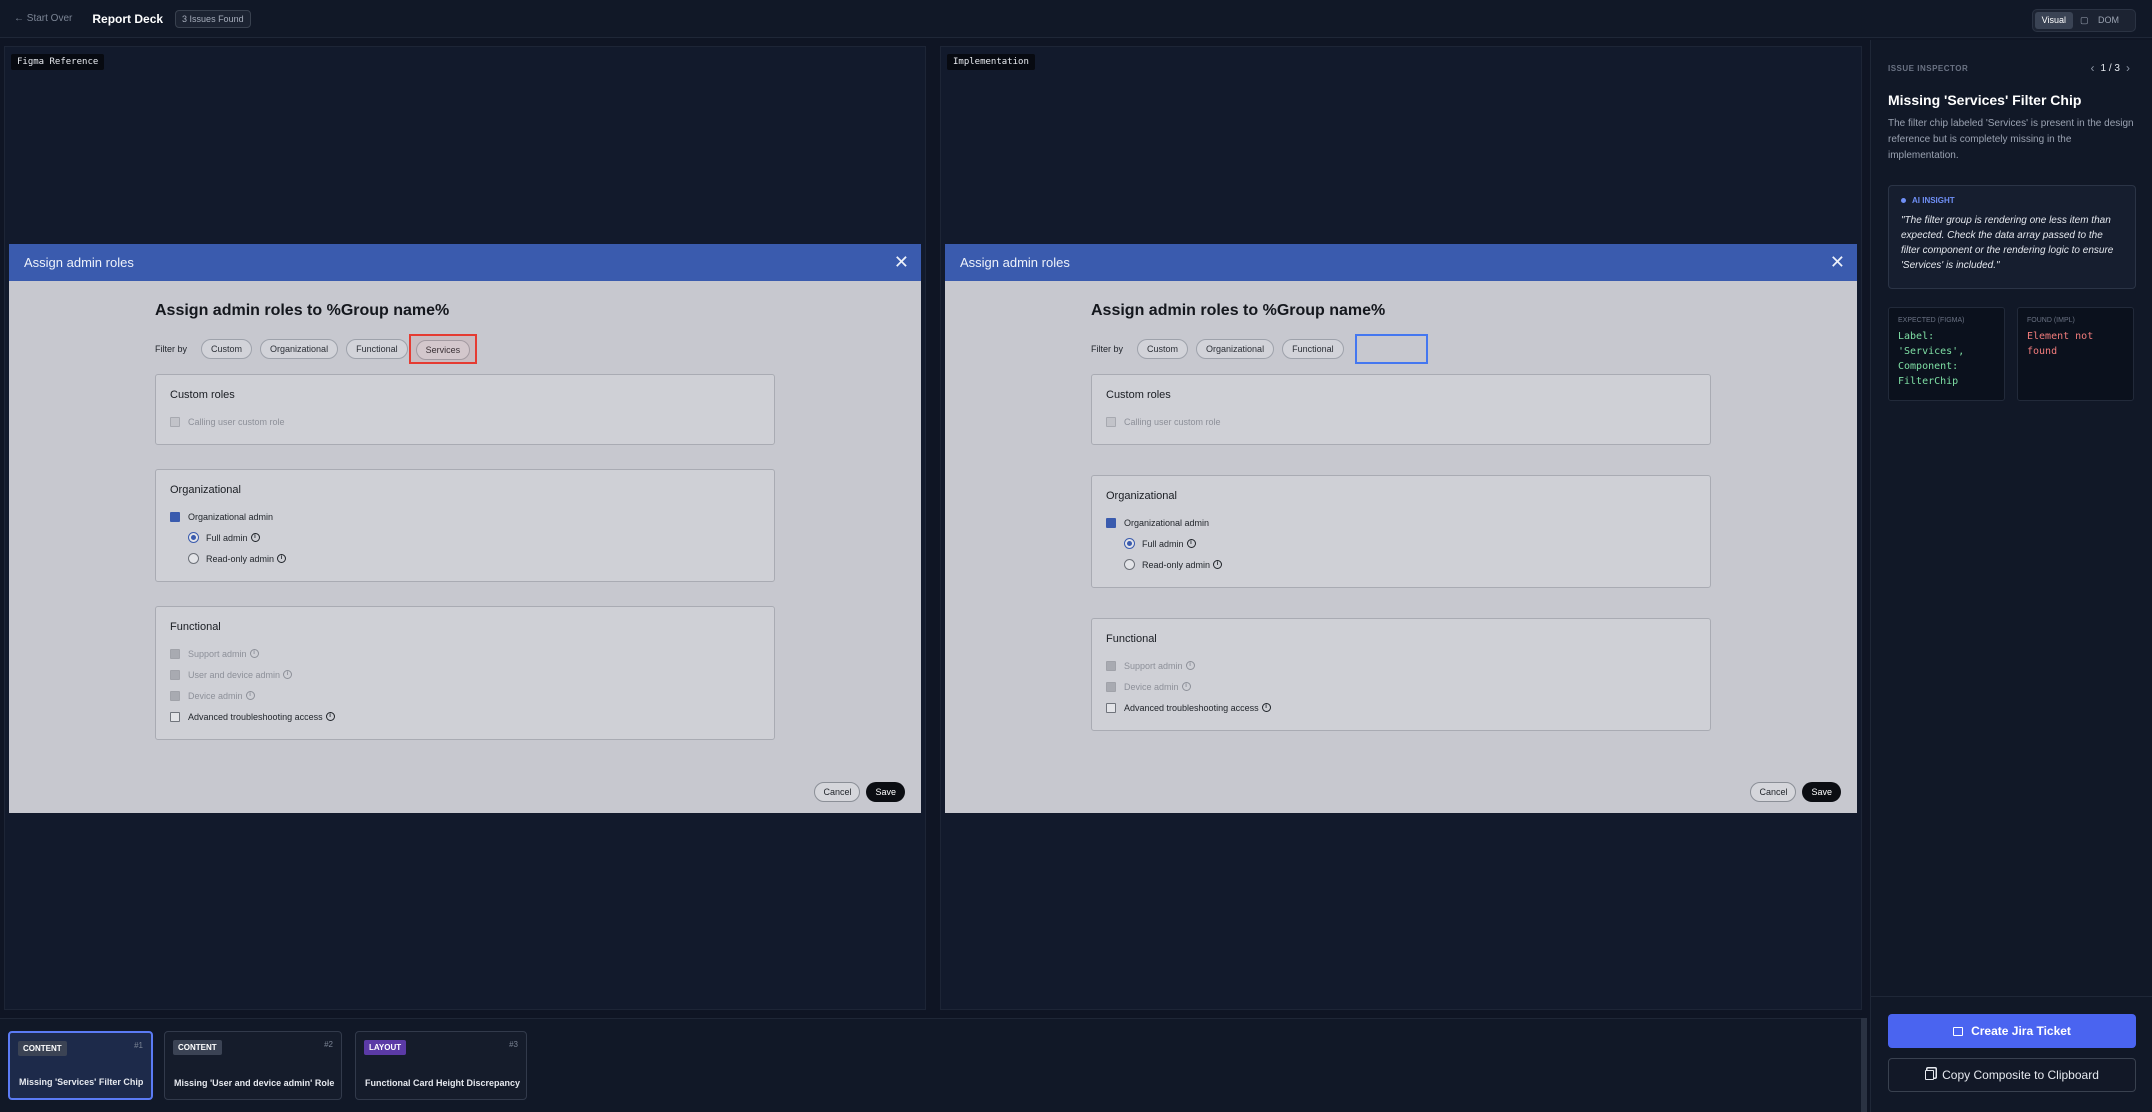 The width and height of the screenshot is (2152, 1112). Describe the element at coordinates (2012, 1031) in the screenshot. I see `create-jira-ticket-button: Create Jira Ticket` at that location.